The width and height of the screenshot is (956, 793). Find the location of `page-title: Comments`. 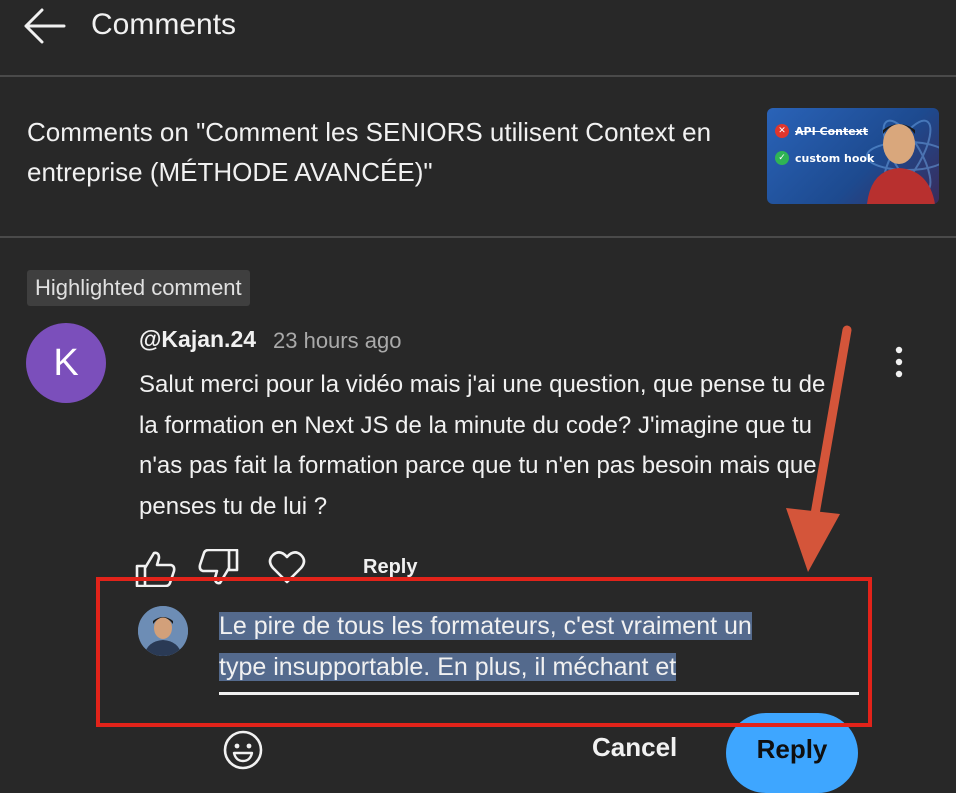

page-title: Comments is located at coordinates (164, 24).